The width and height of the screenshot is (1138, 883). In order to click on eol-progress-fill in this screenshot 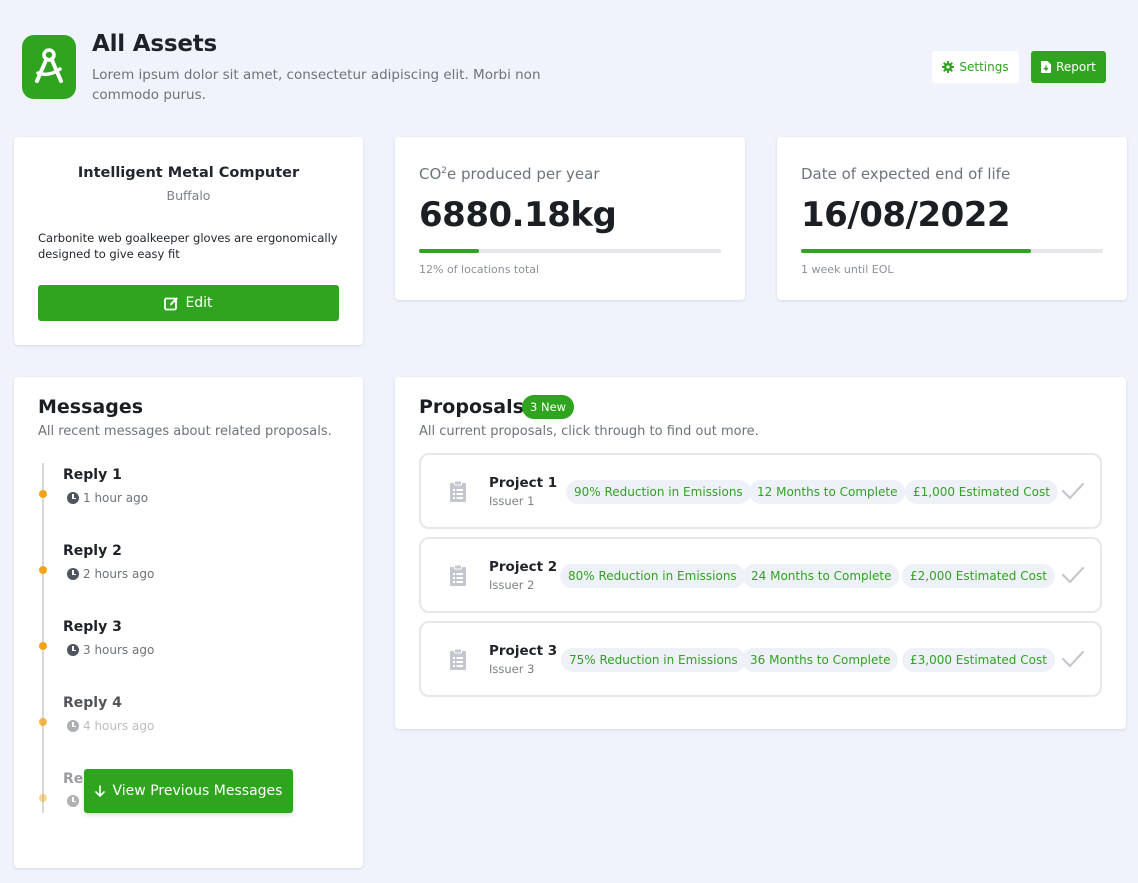, I will do `click(916, 251)`.